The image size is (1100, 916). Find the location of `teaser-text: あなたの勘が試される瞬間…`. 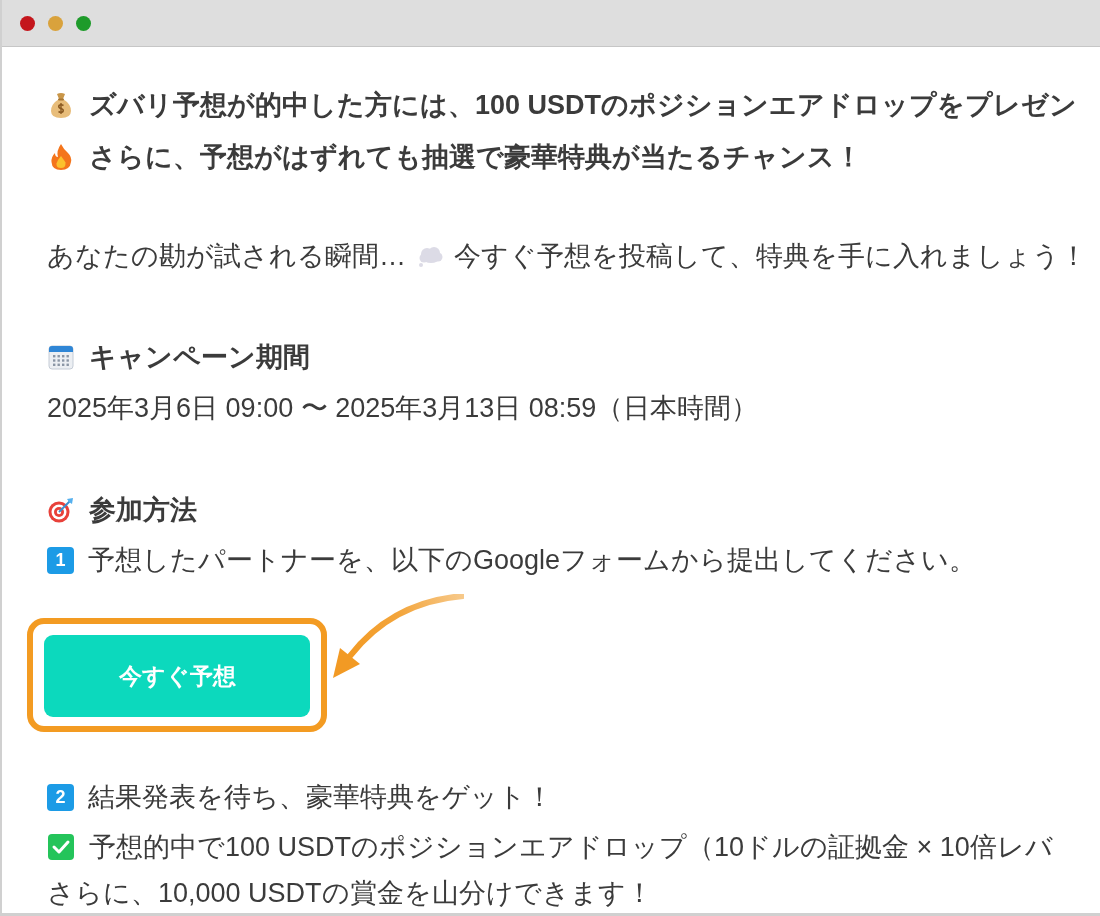

teaser-text: あなたの勘が試される瞬間… is located at coordinates (226, 256).